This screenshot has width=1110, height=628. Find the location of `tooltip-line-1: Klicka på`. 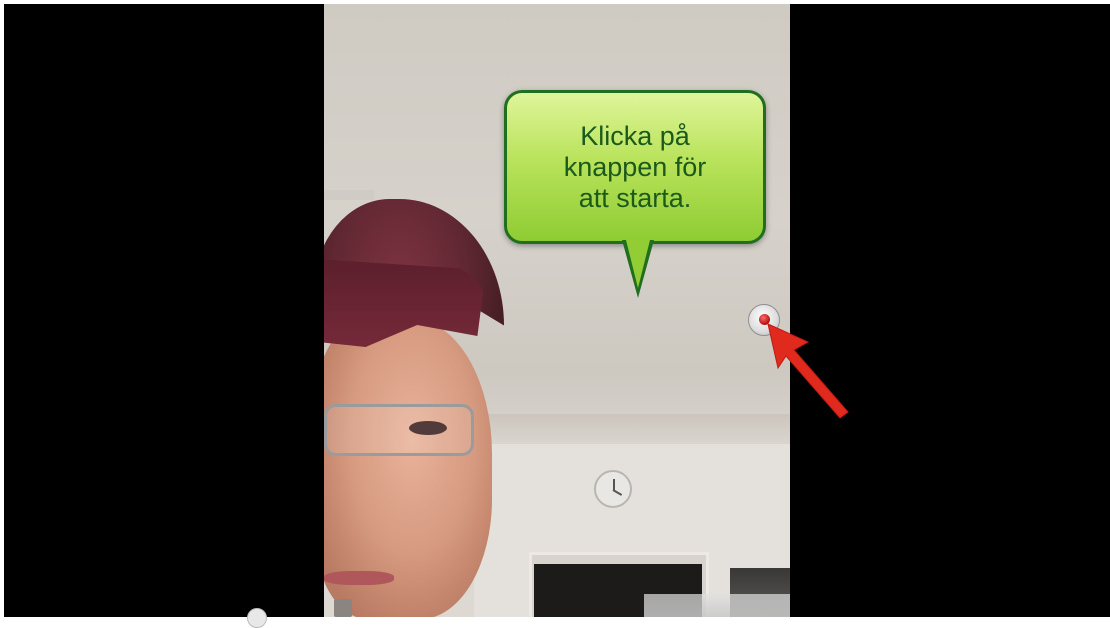

tooltip-line-1: Klicka på is located at coordinates (635, 135).